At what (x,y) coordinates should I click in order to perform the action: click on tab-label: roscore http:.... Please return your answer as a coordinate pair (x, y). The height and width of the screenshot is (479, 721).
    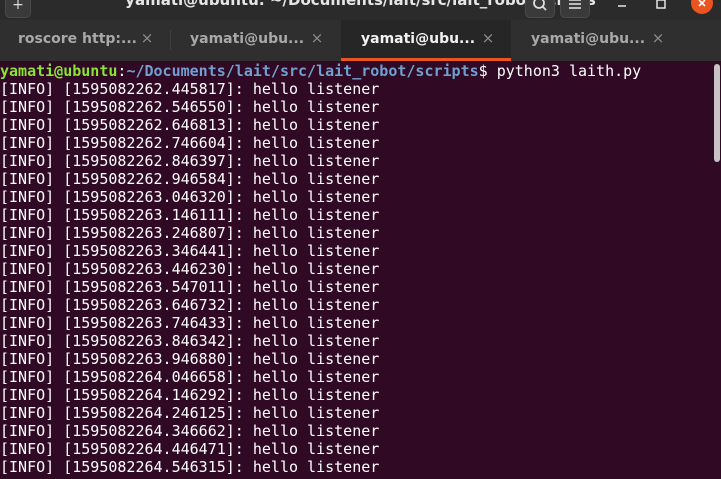
    Looking at the image, I should click on (77, 39).